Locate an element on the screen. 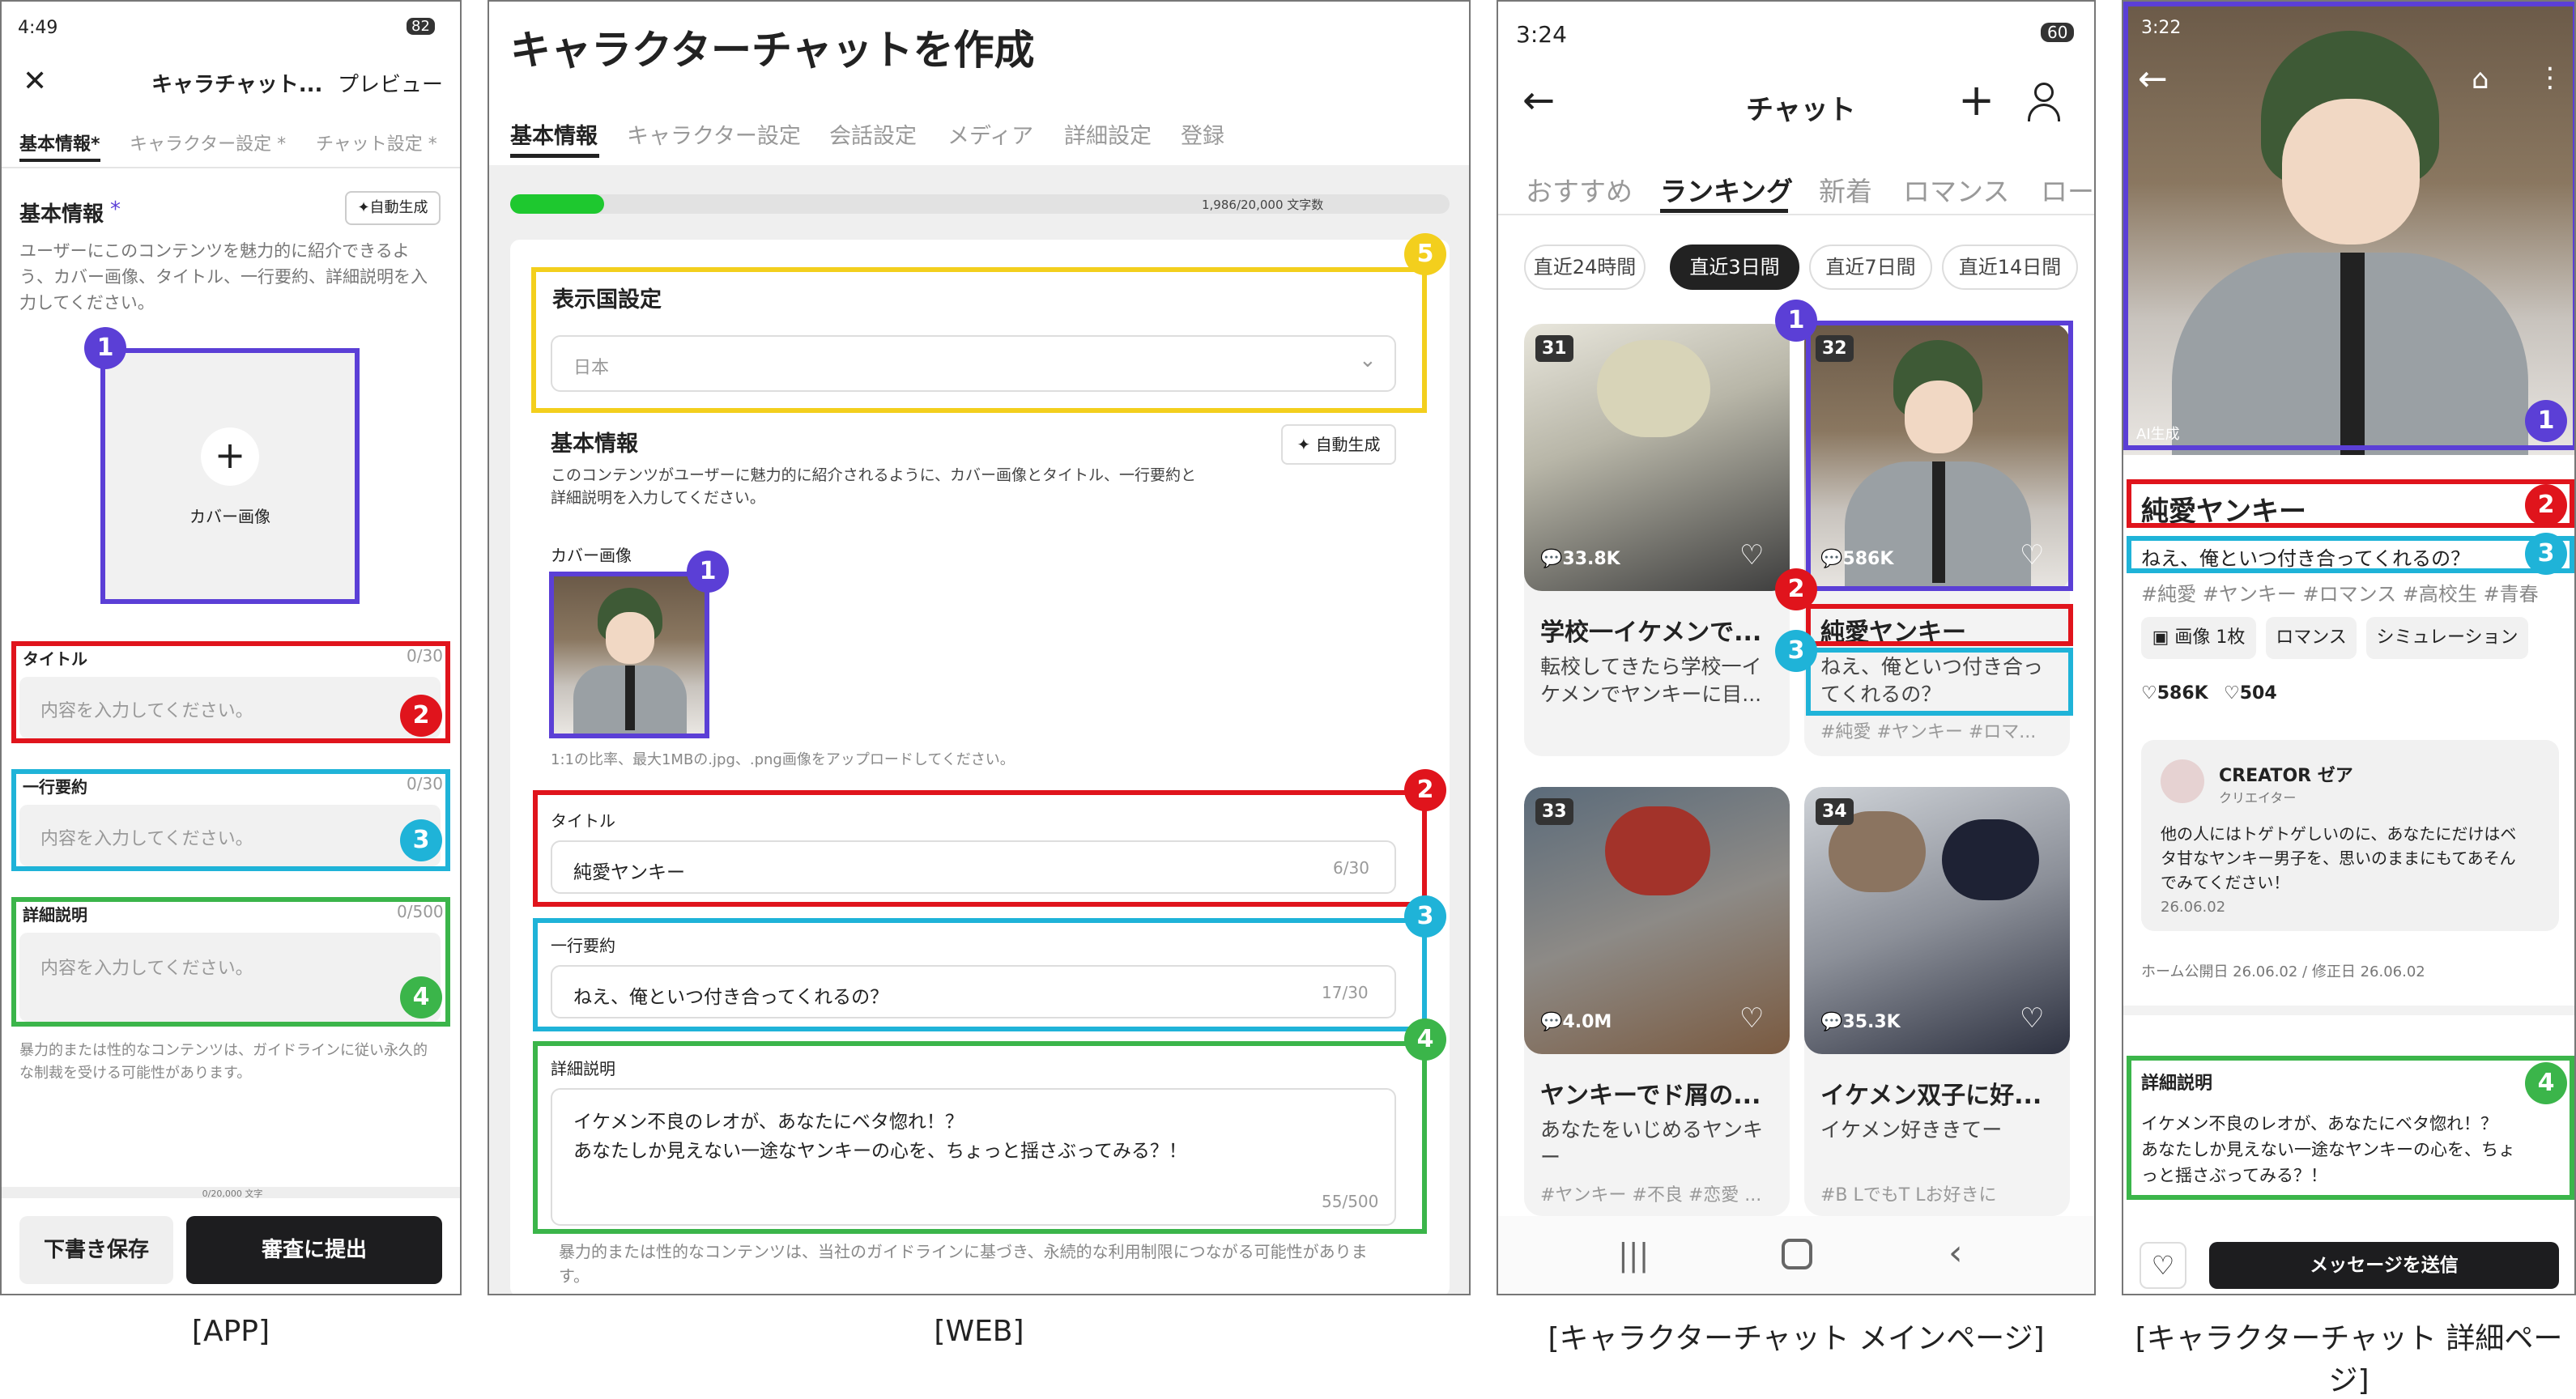  tab-media: メディア is located at coordinates (990, 134).